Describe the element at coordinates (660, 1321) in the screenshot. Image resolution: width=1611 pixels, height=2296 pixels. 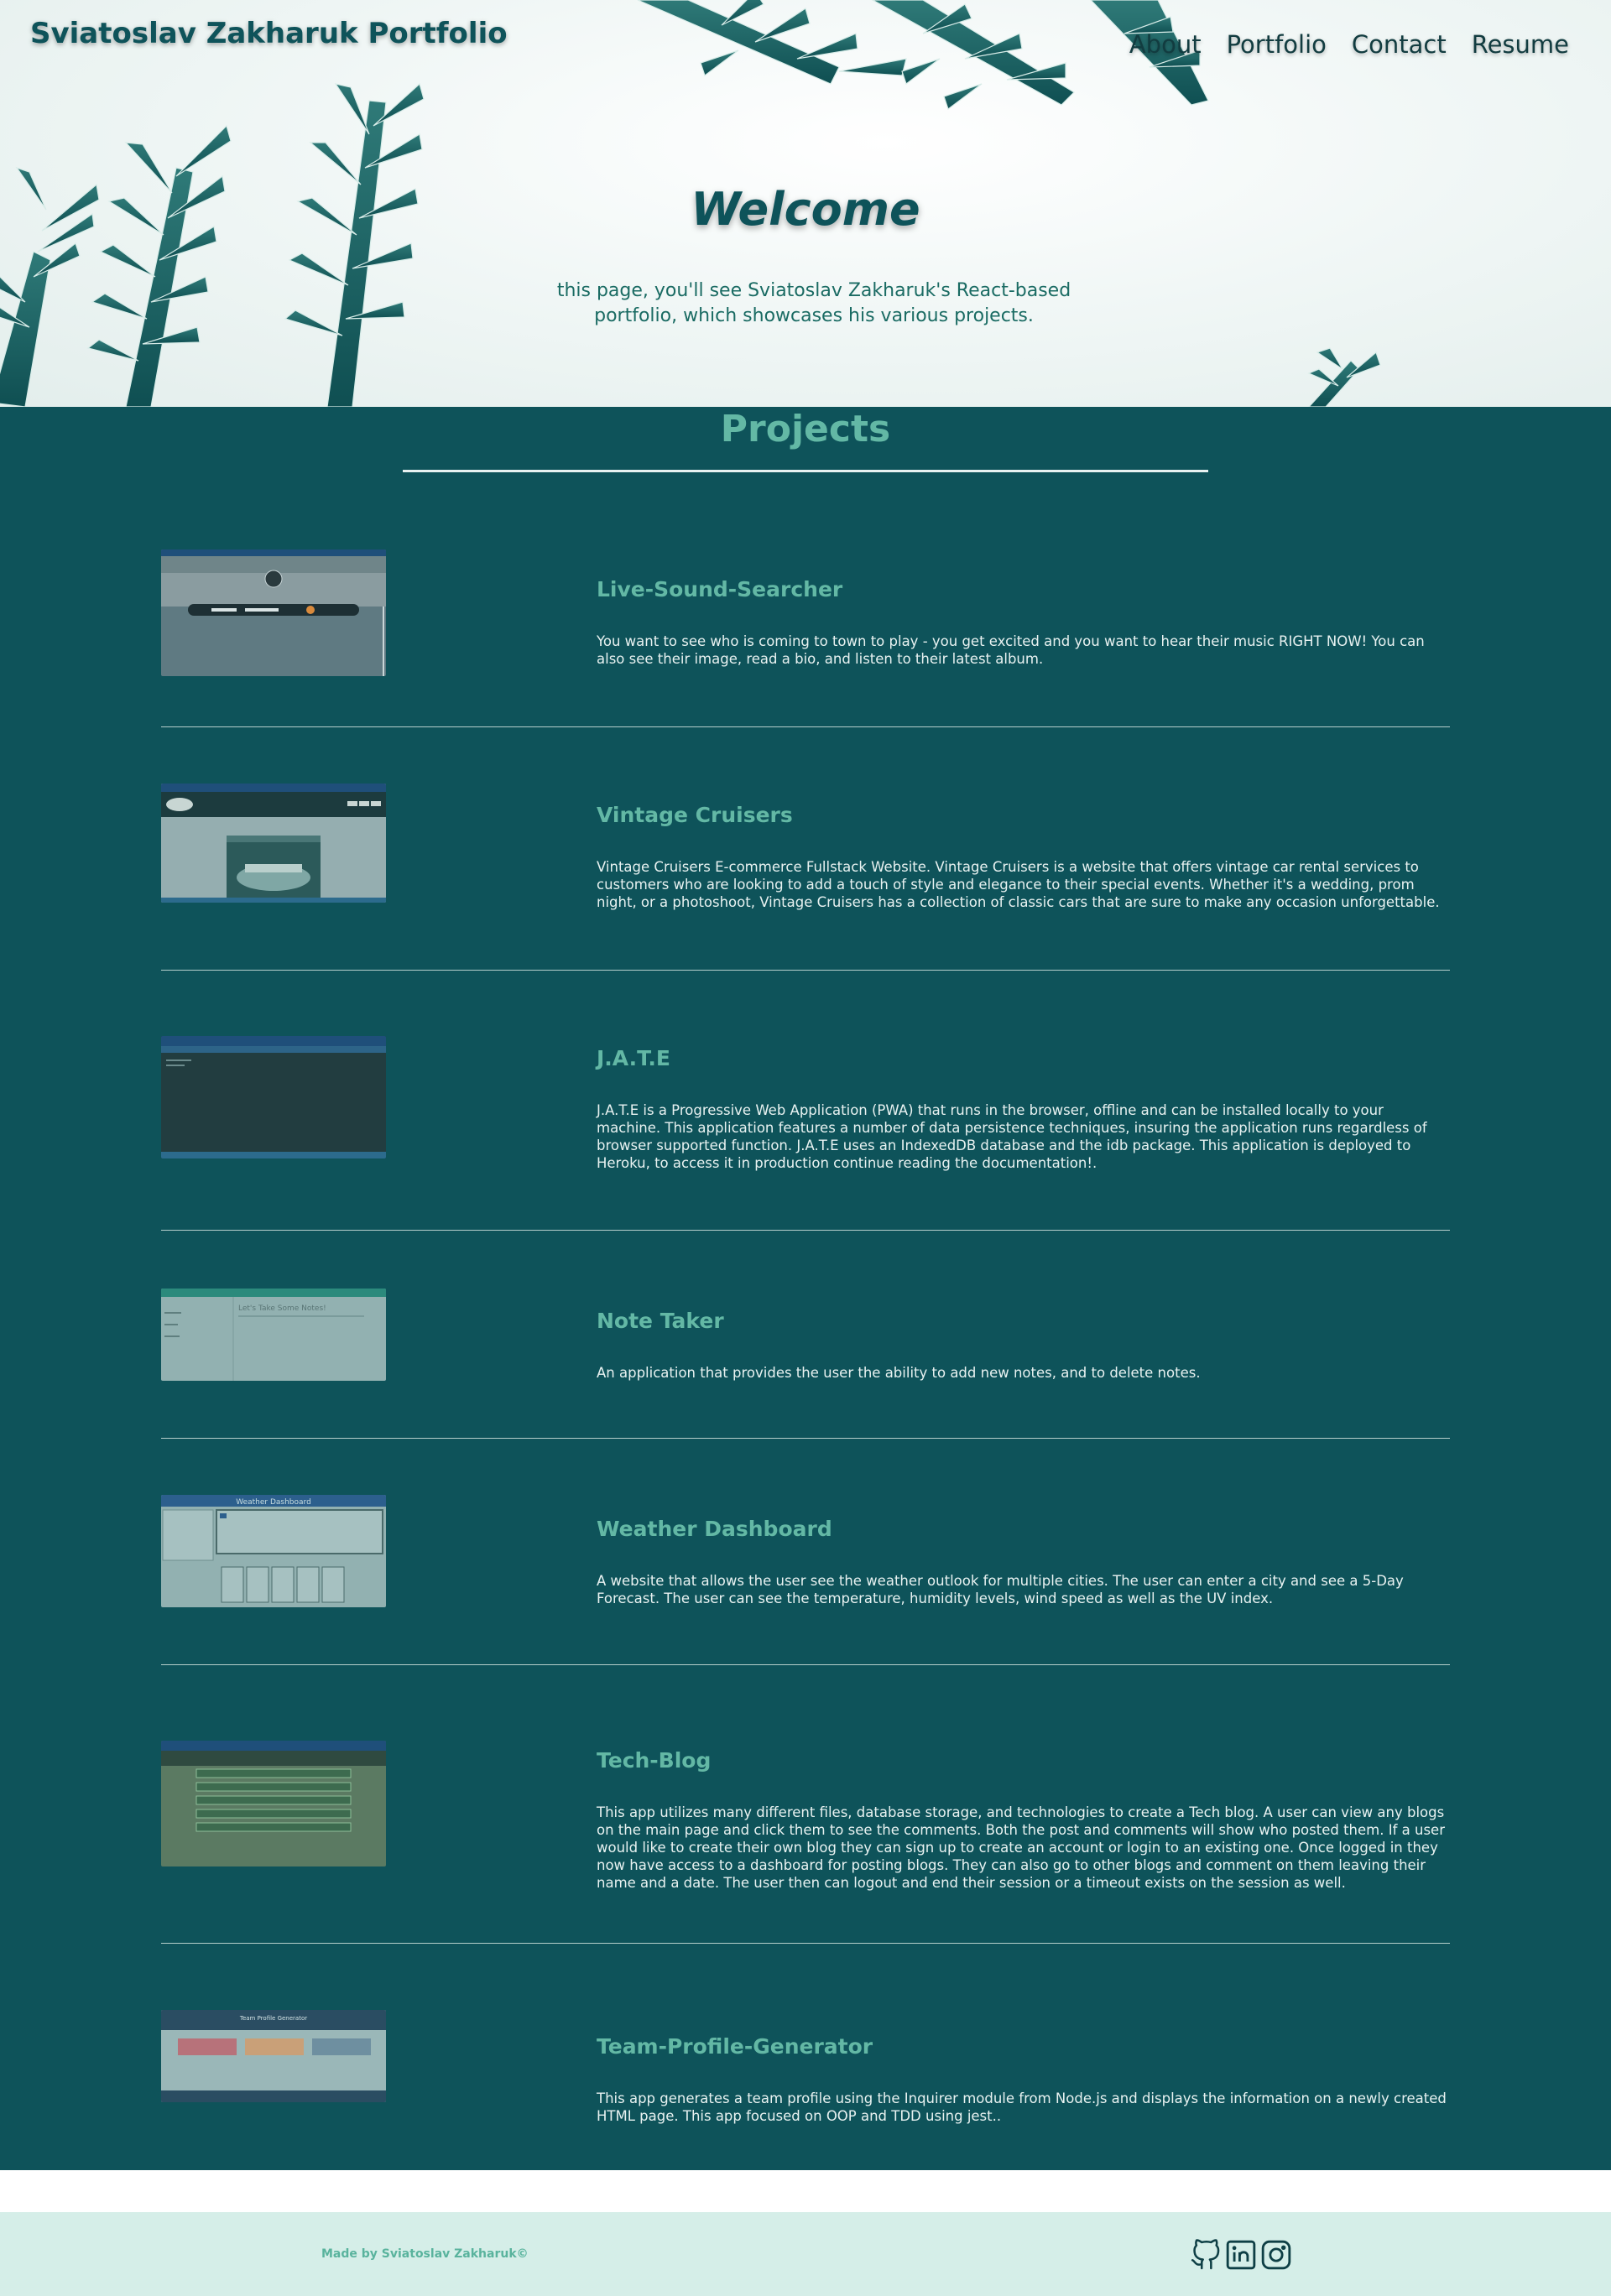
I see `project-title: Note Taker` at that location.